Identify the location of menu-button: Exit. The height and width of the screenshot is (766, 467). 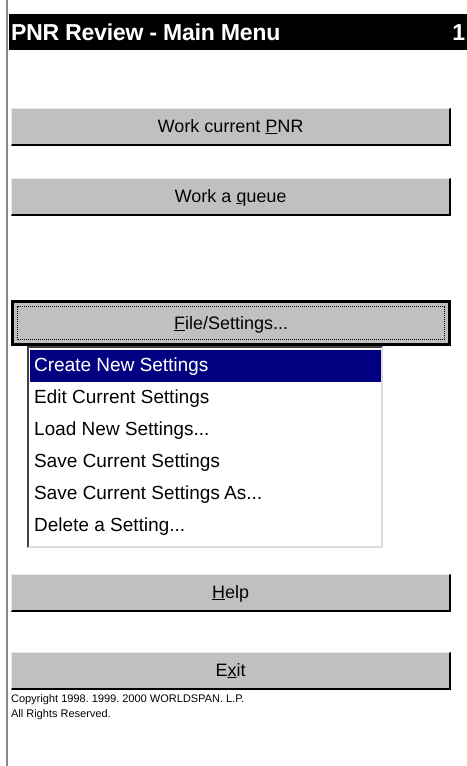
(231, 671).